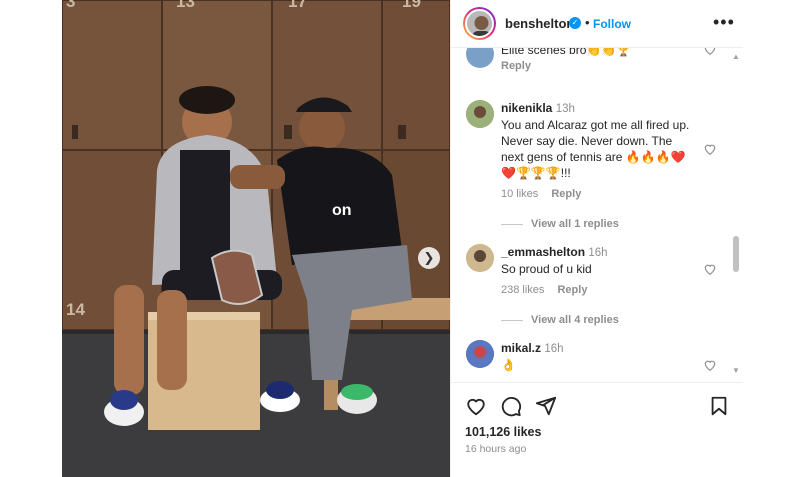 This screenshot has width=804, height=477. I want to click on locker-number: 19, so click(411, 5).